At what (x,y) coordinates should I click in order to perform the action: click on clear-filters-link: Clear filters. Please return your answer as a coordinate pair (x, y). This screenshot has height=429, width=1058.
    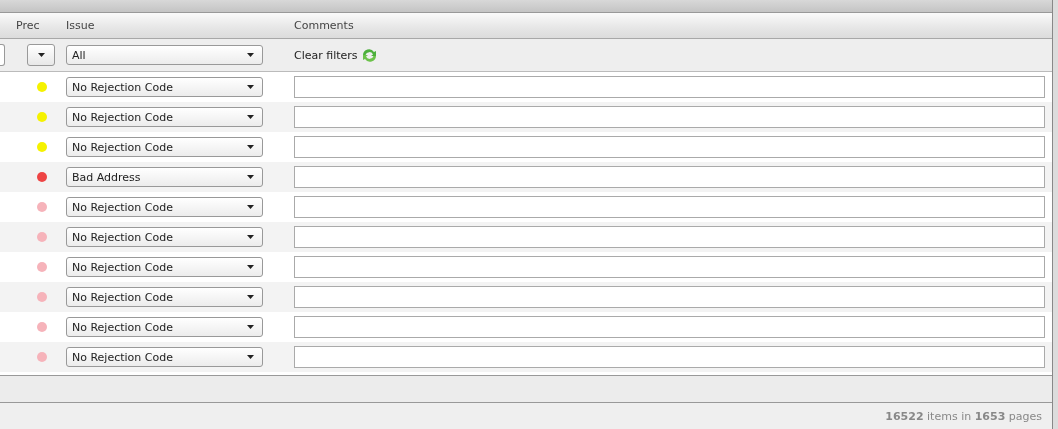
    Looking at the image, I should click on (326, 55).